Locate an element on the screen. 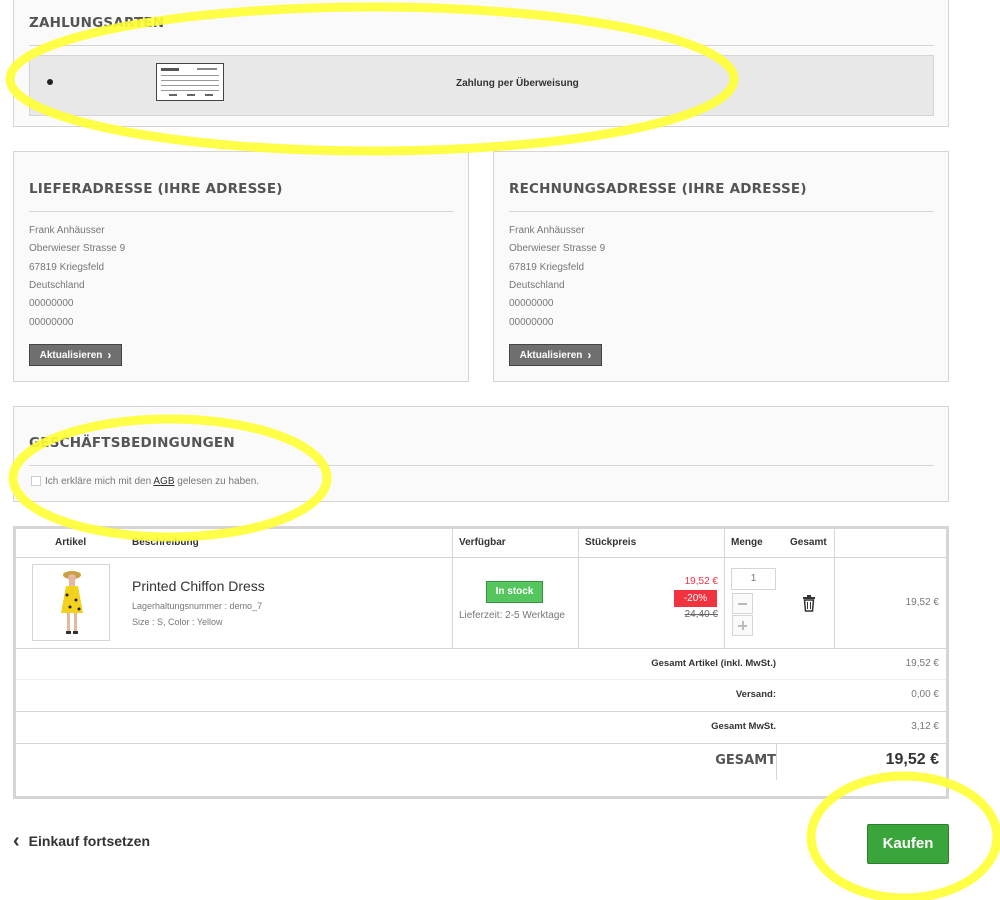 Image resolution: width=1000 pixels, height=900 pixels. delivery-phone: 00000000 is located at coordinates (51, 303).